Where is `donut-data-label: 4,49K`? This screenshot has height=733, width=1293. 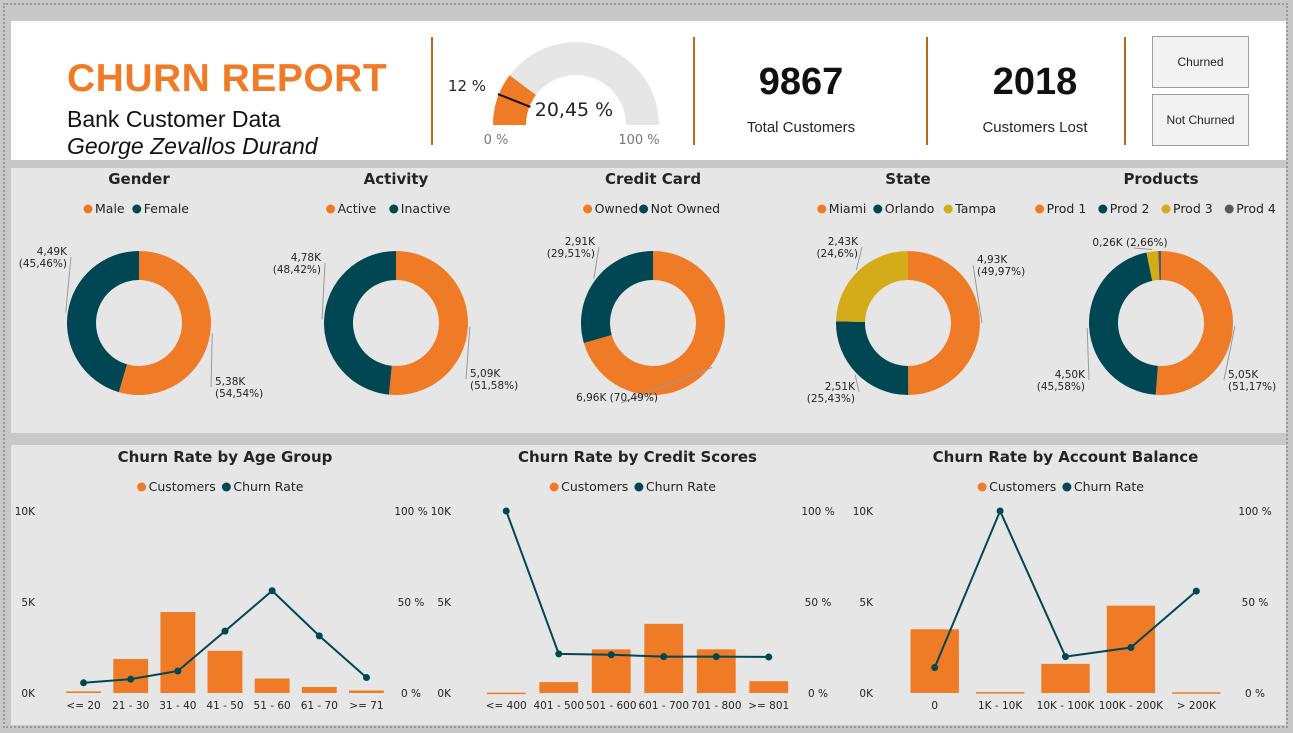
donut-data-label: 4,49K is located at coordinates (52, 252).